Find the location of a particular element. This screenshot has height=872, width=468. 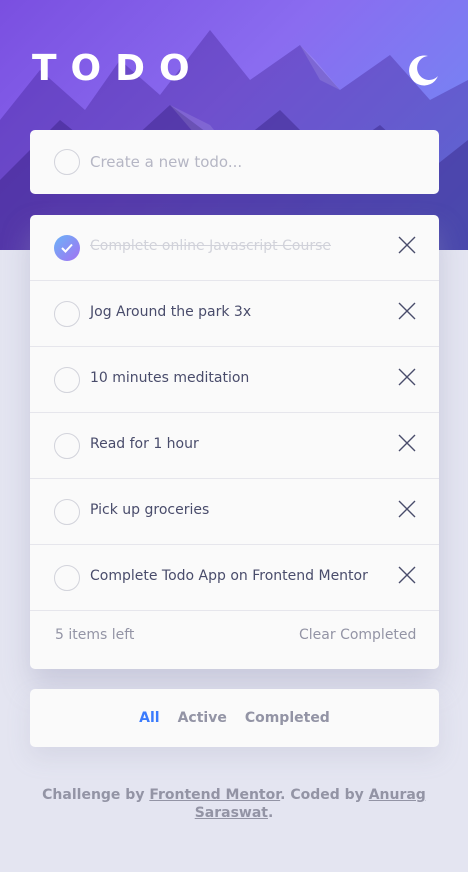

todo-text: 10 minutes meditation is located at coordinates (170, 378).